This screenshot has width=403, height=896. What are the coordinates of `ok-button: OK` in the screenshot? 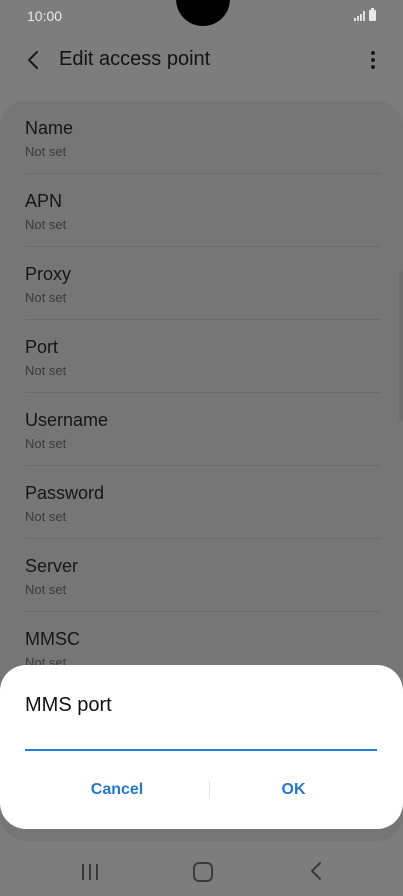 It's located at (293, 790).